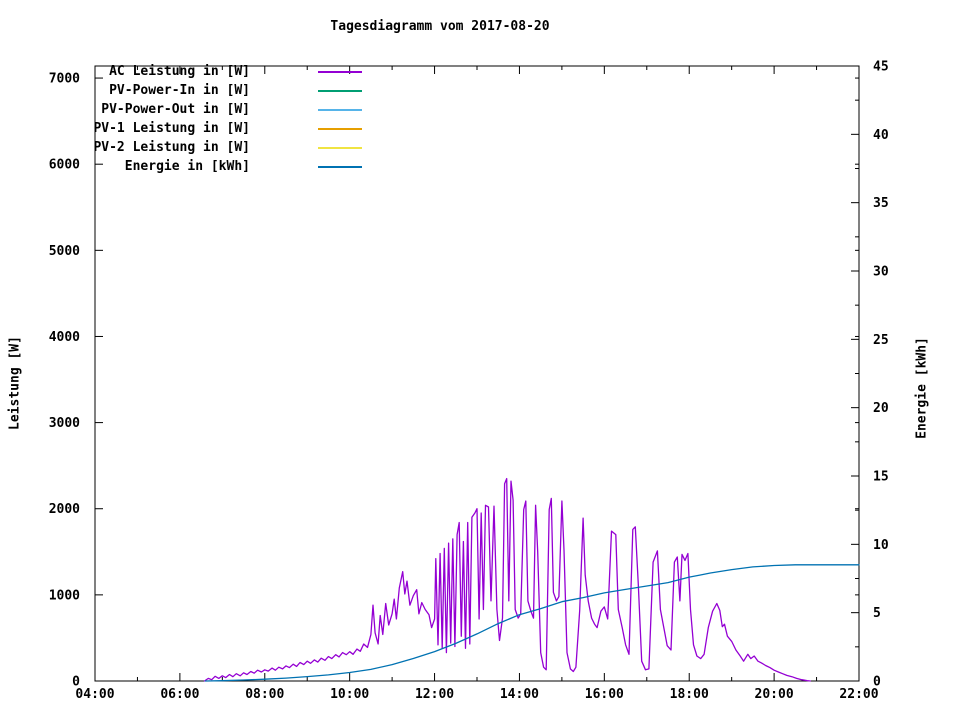 This screenshot has height=720, width=960. I want to click on x-tick-label: 16:00, so click(604, 694).